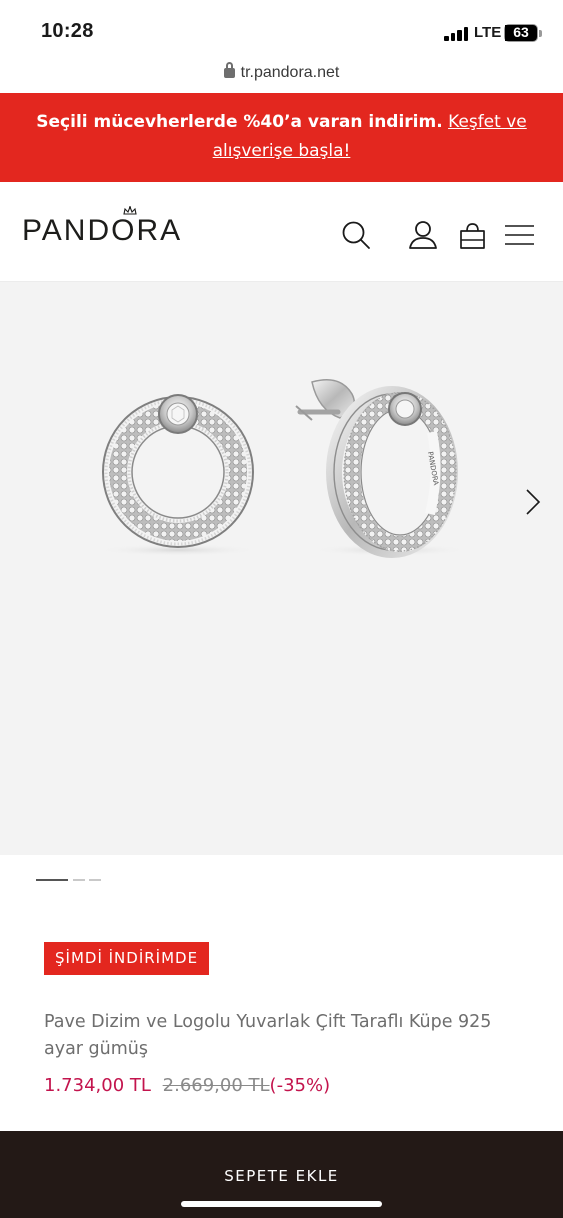 The image size is (563, 1218). I want to click on crown-icon, so click(130, 210).